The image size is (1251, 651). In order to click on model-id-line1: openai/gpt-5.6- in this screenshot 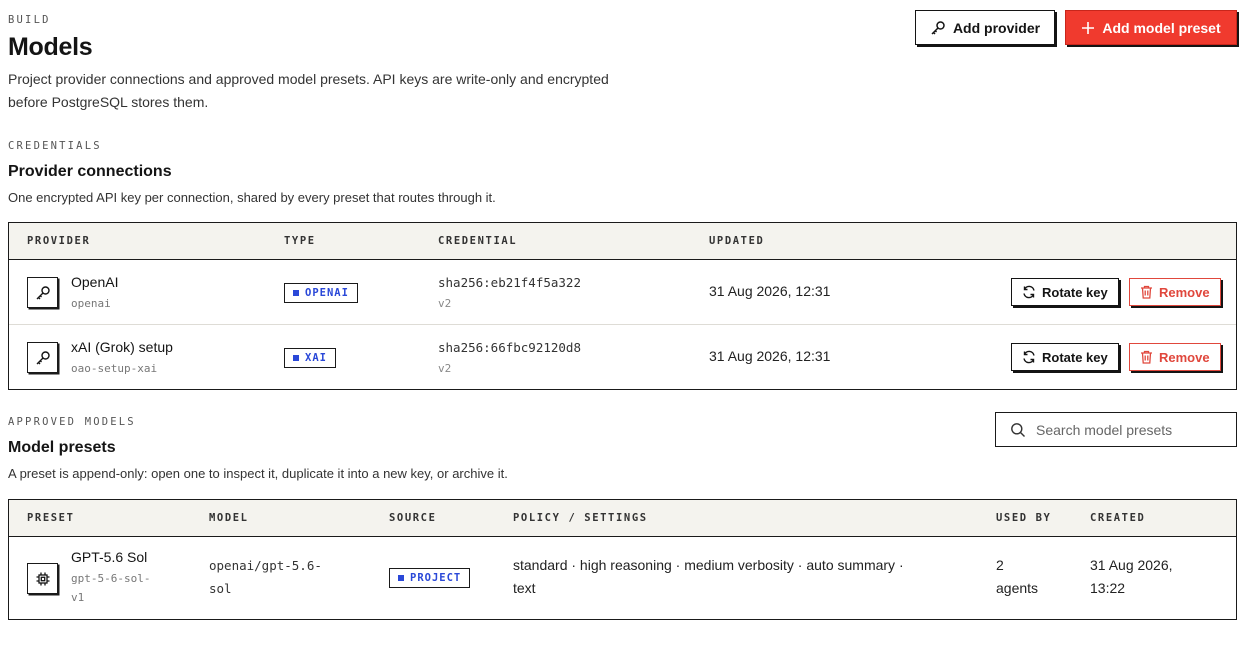, I will do `click(265, 565)`.